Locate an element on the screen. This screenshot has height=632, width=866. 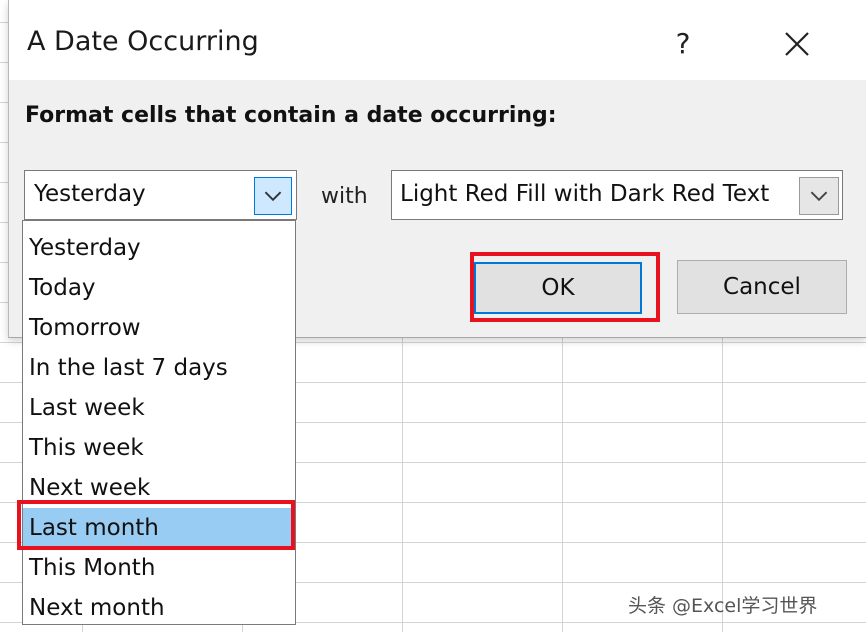
dialog-title: A Date Occurring is located at coordinates (143, 41).